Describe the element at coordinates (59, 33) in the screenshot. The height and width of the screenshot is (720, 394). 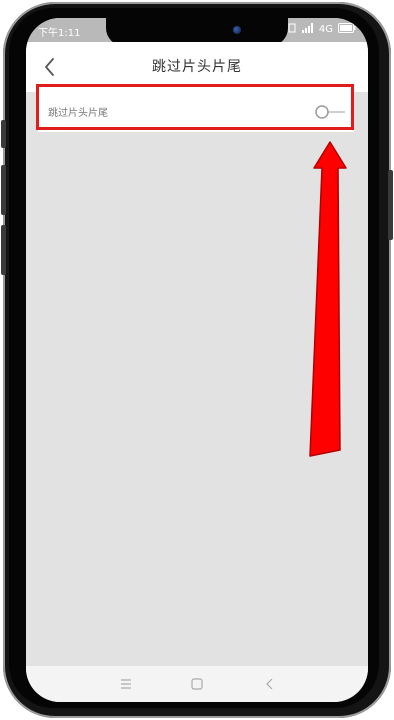
I see `status-time: 下午1:11` at that location.